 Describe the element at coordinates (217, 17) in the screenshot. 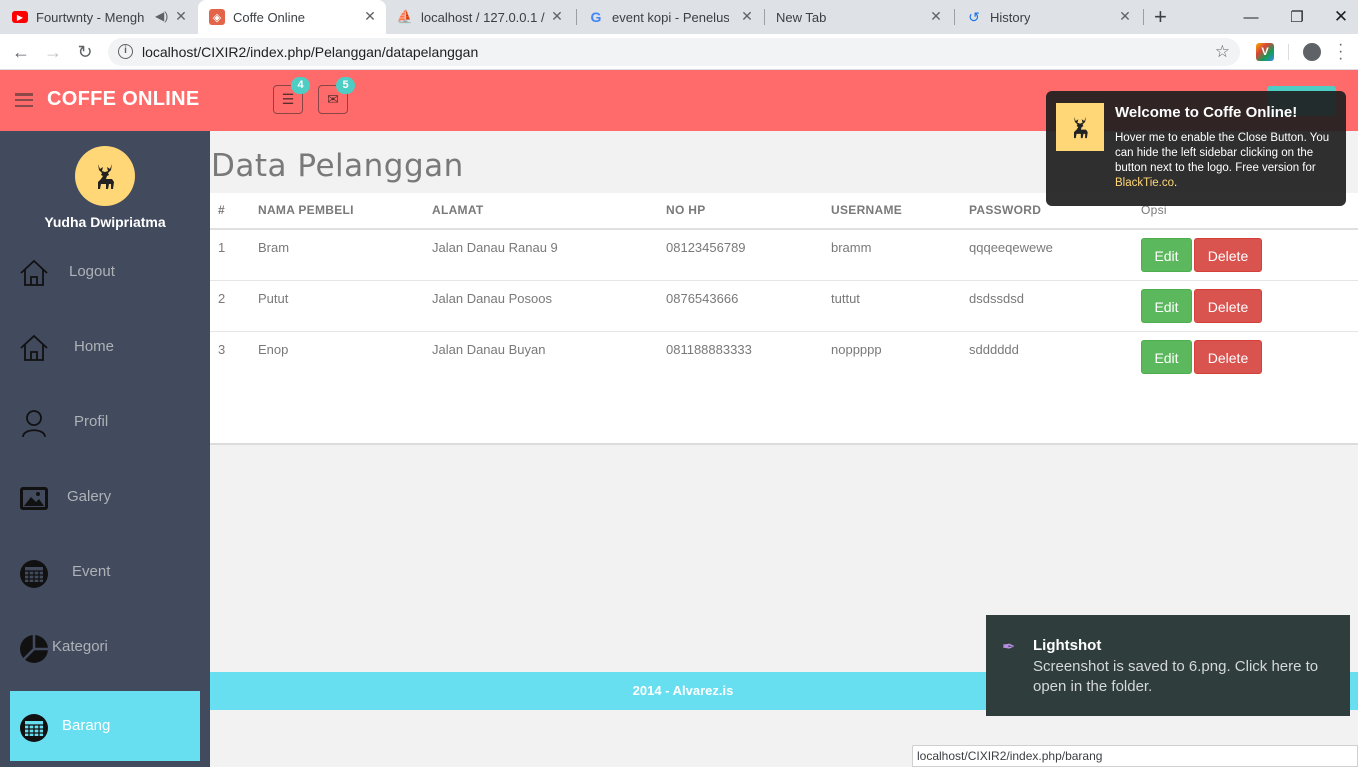

I see `codeigniter-icon: ◈` at that location.